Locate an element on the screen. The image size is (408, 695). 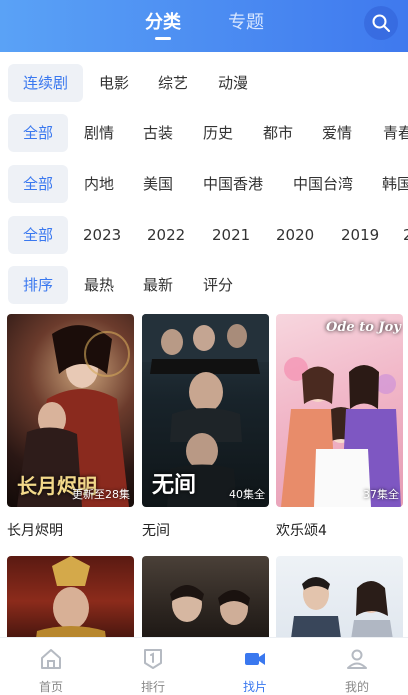
search-button is located at coordinates (381, 23).